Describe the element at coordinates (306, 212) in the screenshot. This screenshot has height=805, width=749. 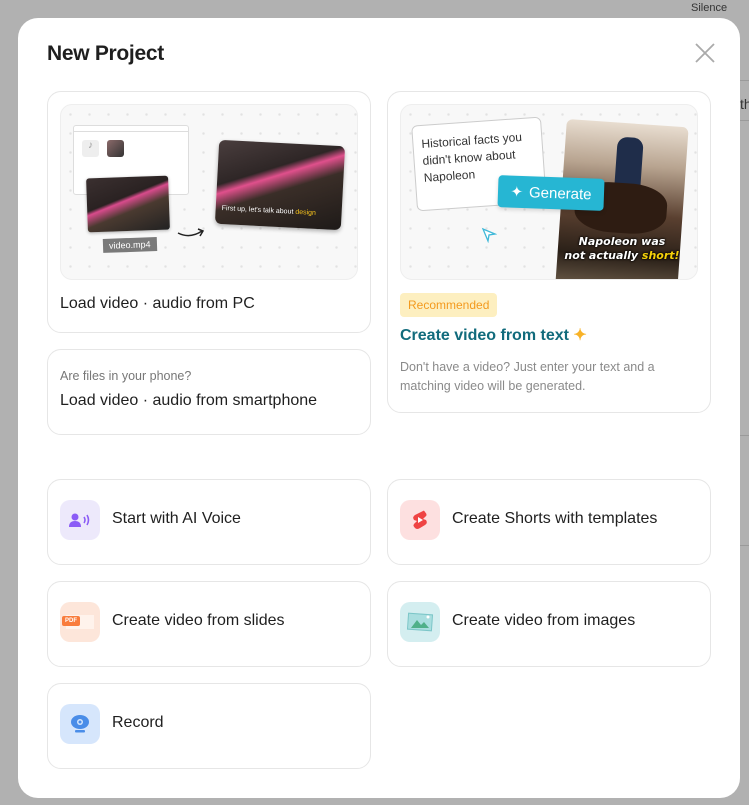
I see `caption-highlight: design` at that location.